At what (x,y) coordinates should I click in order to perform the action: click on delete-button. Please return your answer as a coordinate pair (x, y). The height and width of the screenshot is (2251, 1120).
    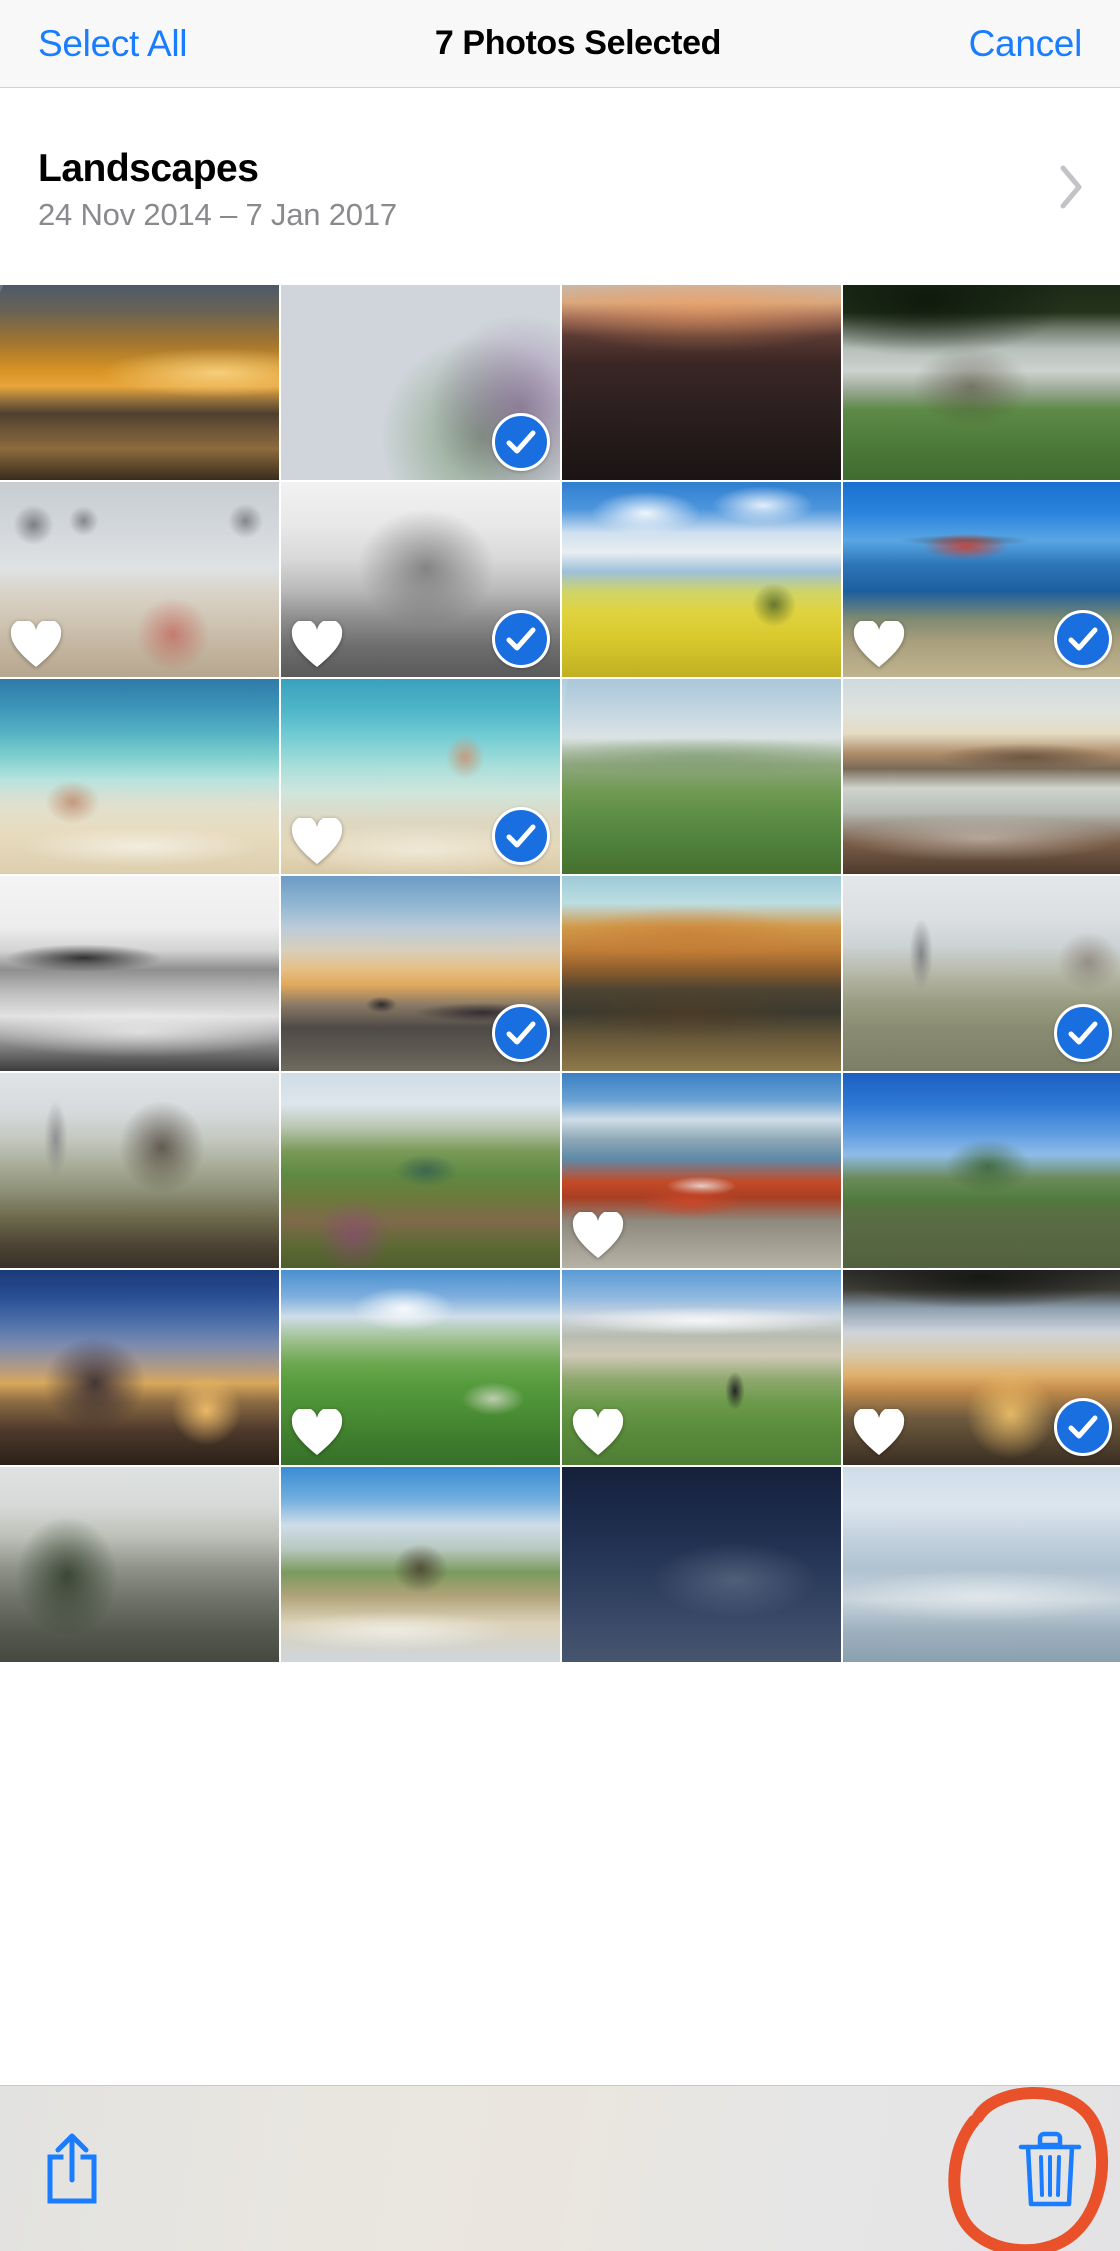
    Looking at the image, I should click on (1050, 2169).